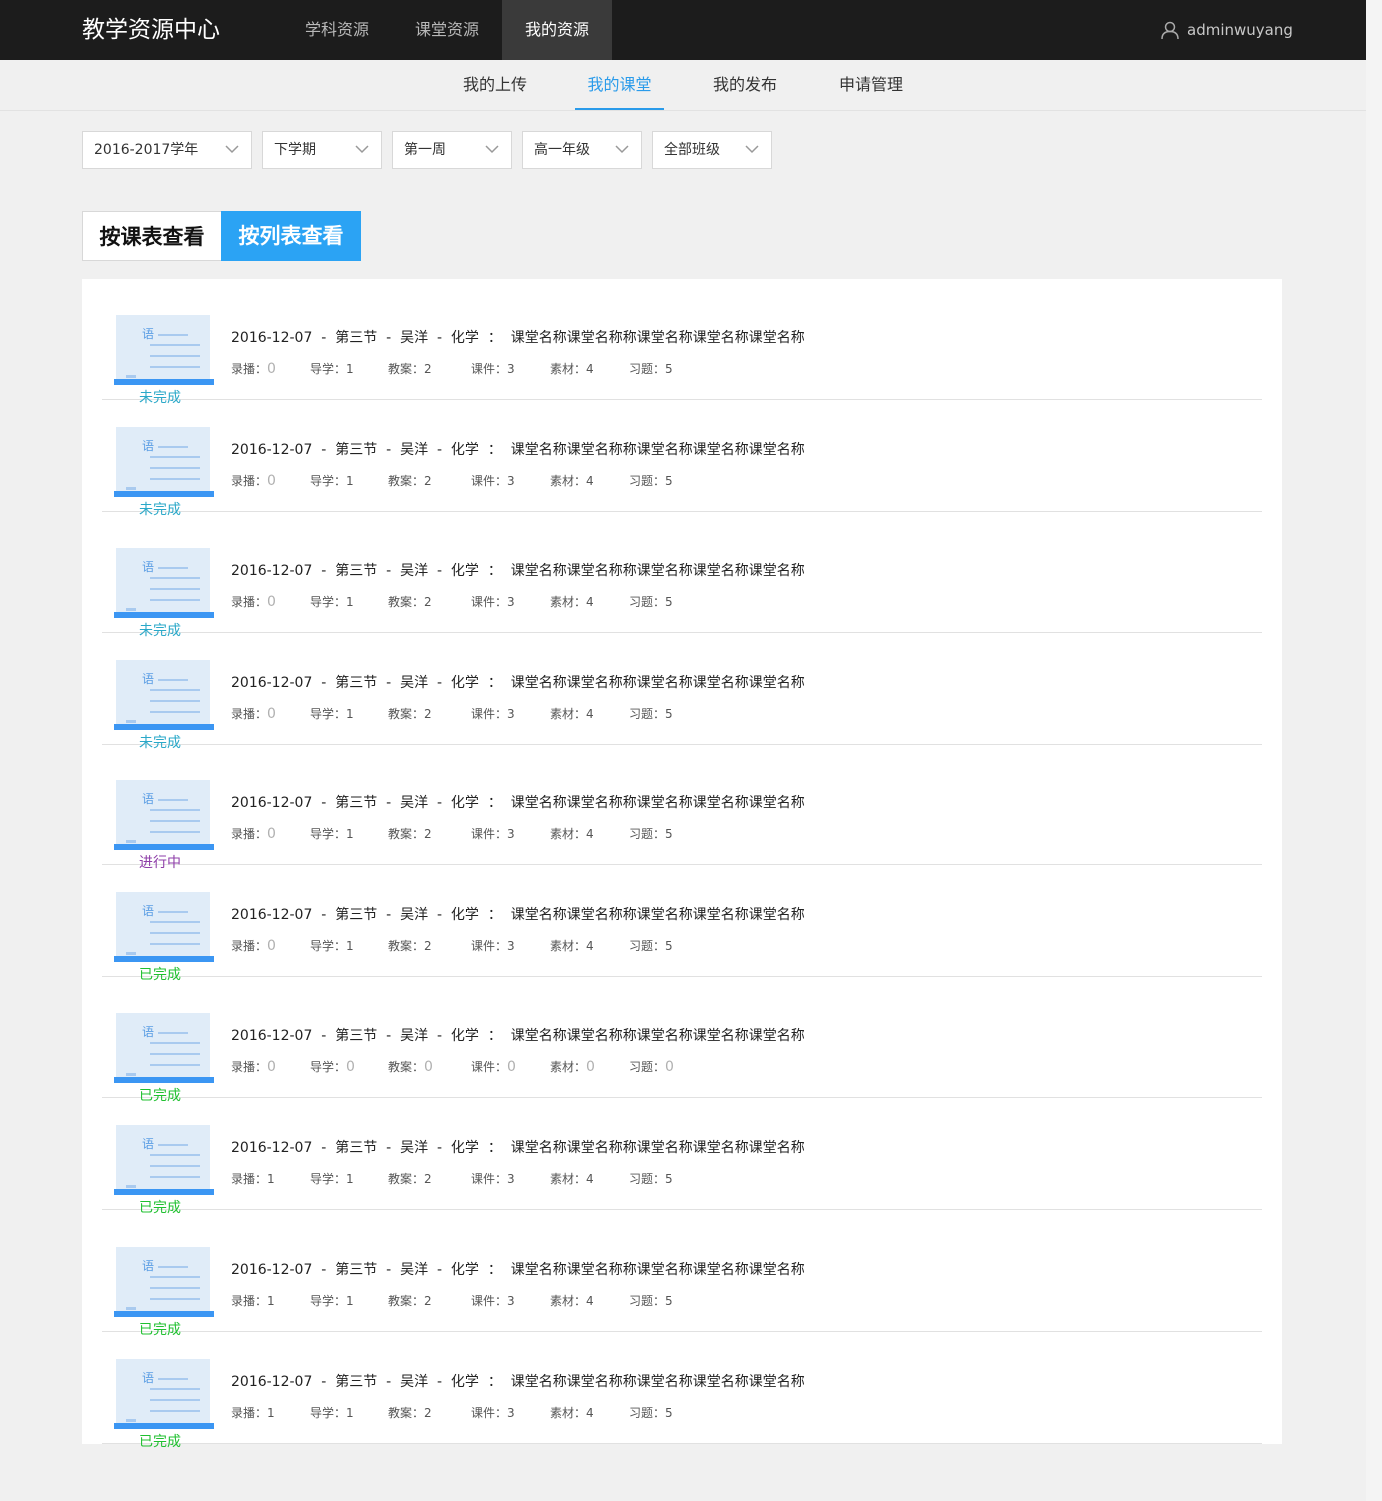 The image size is (1382, 1501). What do you see at coordinates (160, 743) in the screenshot?
I see `status-label: 未完成` at bounding box center [160, 743].